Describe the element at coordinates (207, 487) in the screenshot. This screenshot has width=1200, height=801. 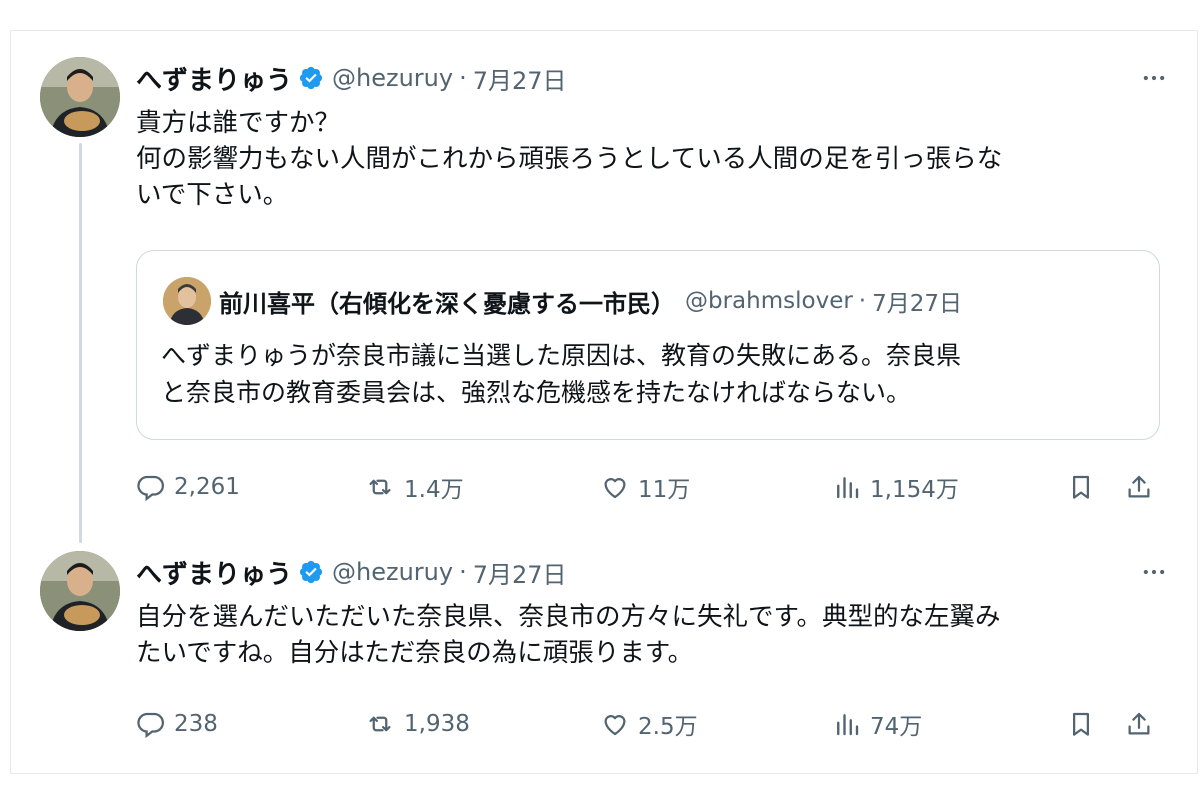
I see `reply-count: 2,261` at that location.